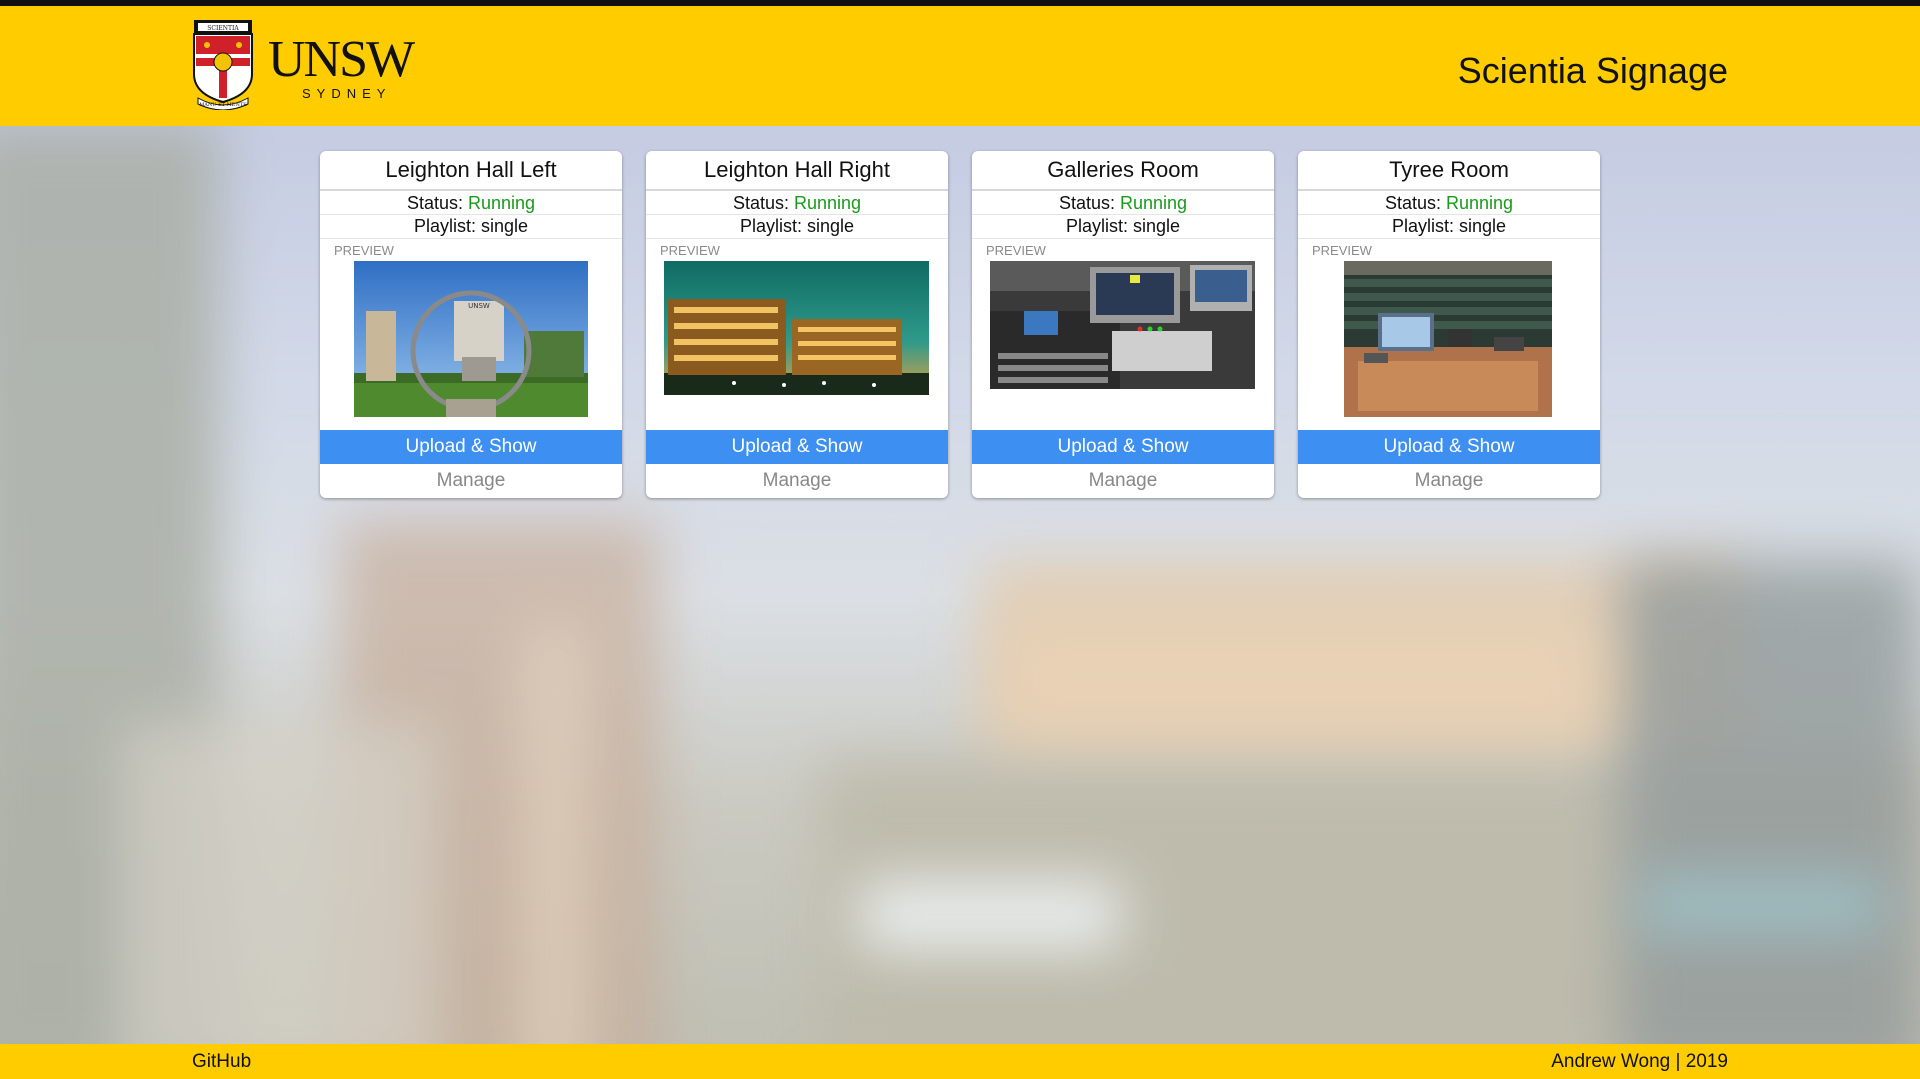 The height and width of the screenshot is (1079, 1920). I want to click on card-title: Galleries Room, so click(1123, 171).